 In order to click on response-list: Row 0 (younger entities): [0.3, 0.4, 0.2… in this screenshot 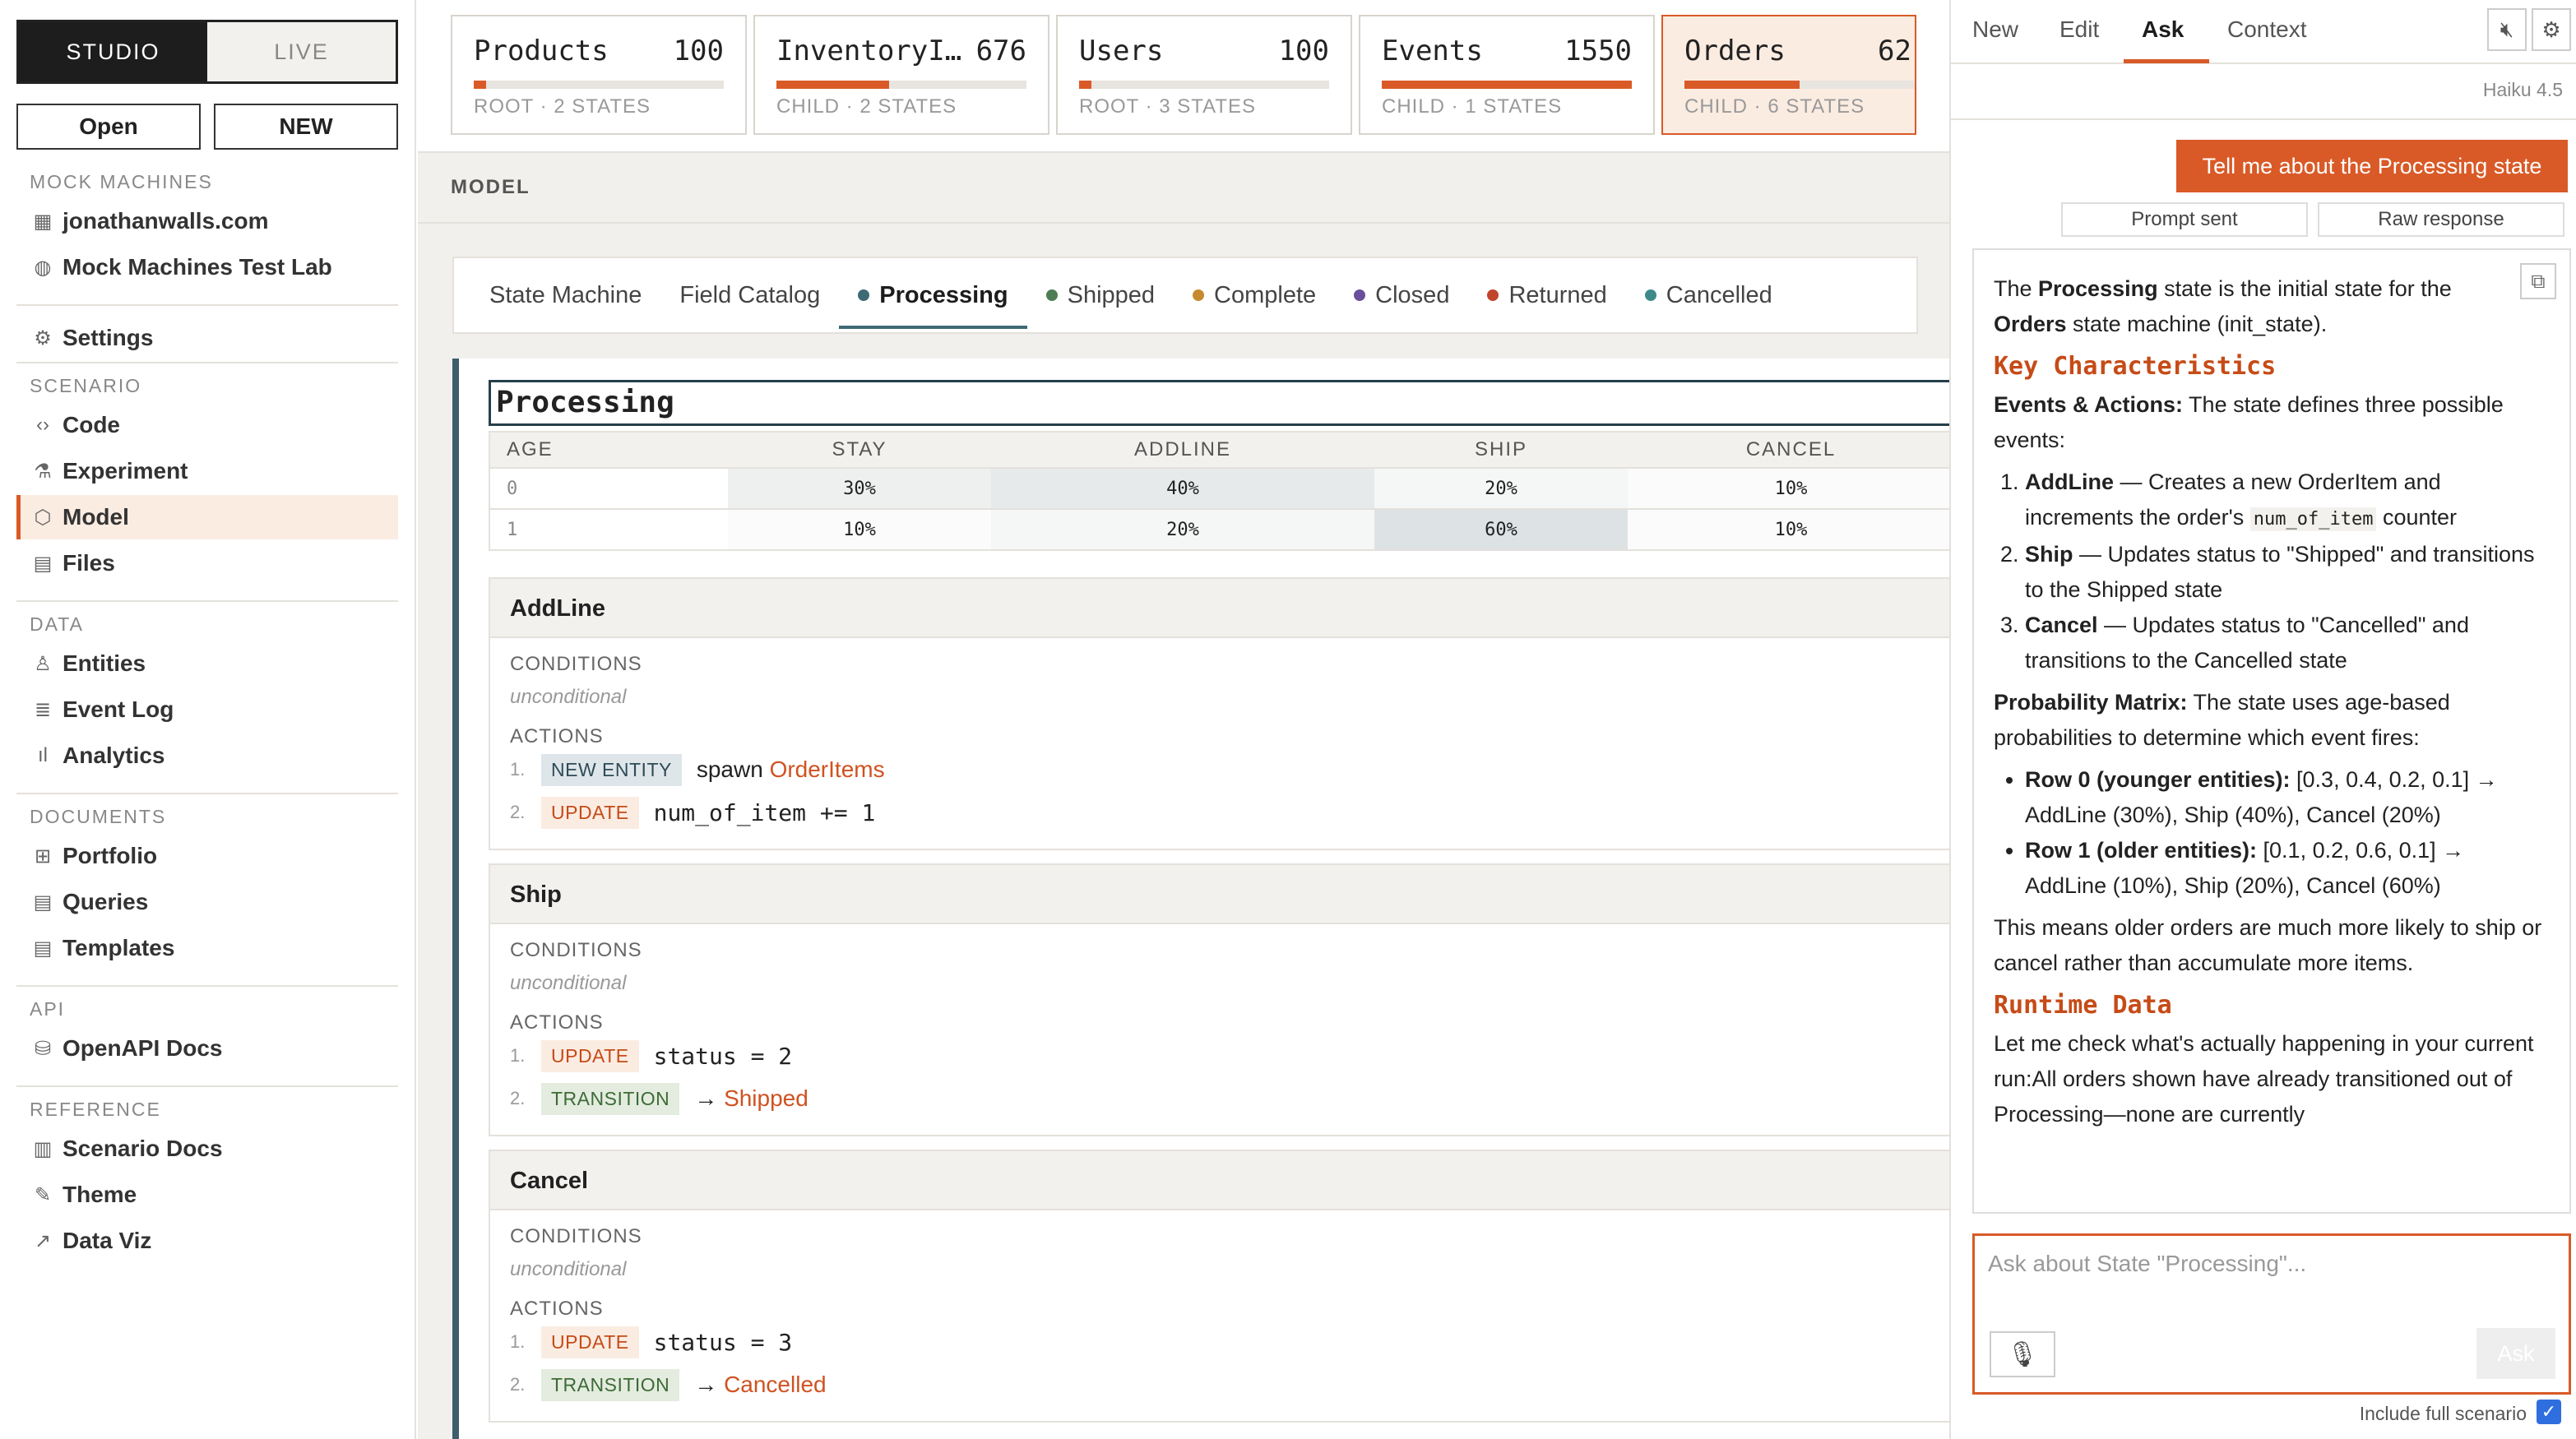, I will do `click(2272, 833)`.